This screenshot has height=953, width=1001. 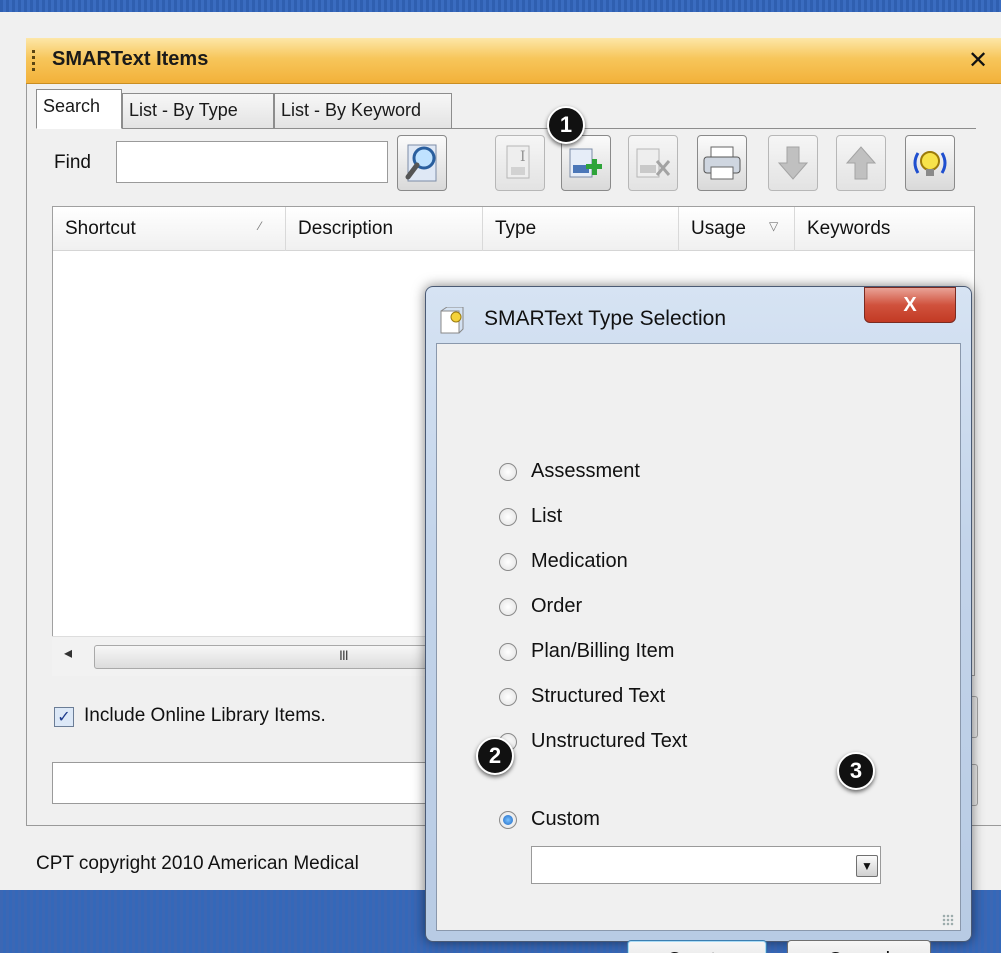 I want to click on step-badge-3: 3, so click(x=856, y=771).